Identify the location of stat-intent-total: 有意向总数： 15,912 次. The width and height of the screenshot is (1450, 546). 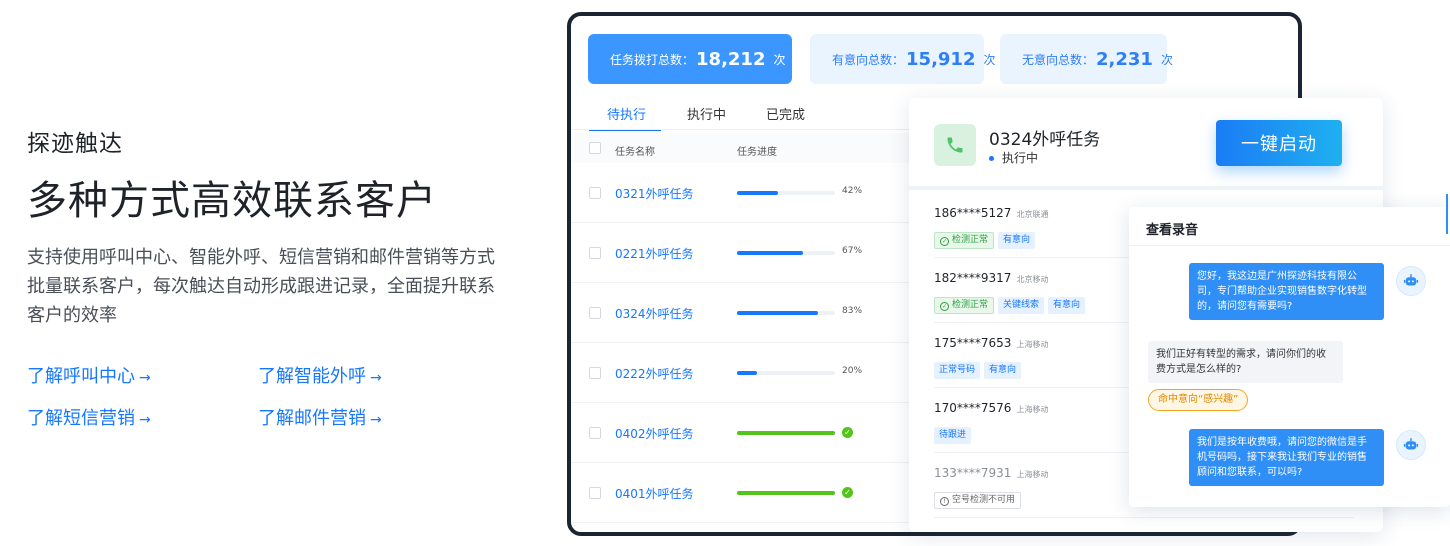
(903, 59).